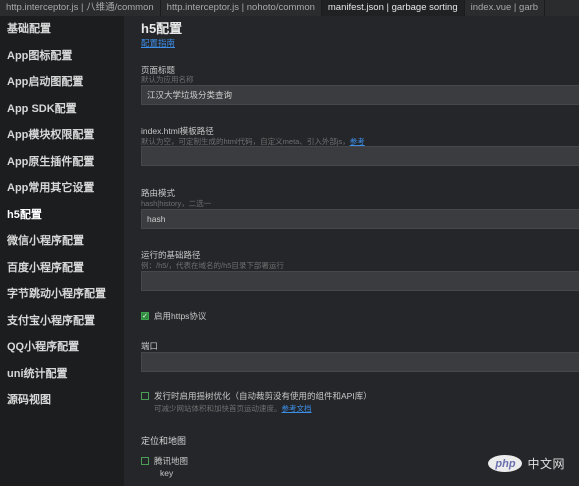 Image resolution: width=579 pixels, height=486 pixels. I want to click on php-watermark: php 中文网, so click(526, 463).